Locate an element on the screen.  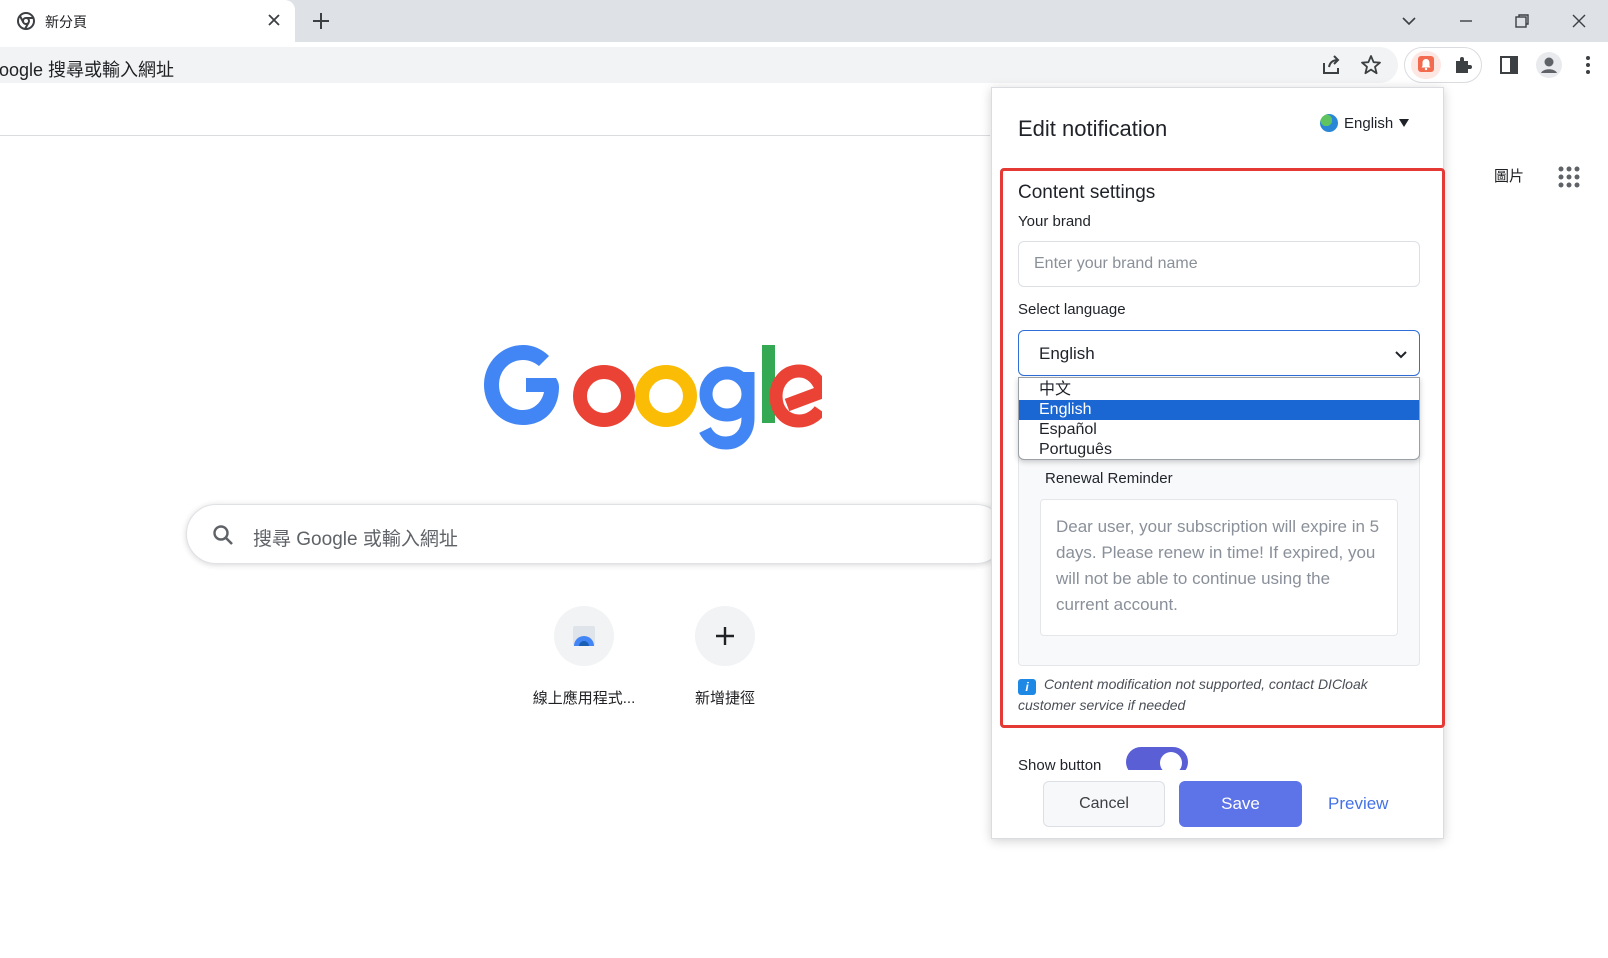
globe-icon is located at coordinates (1329, 123).